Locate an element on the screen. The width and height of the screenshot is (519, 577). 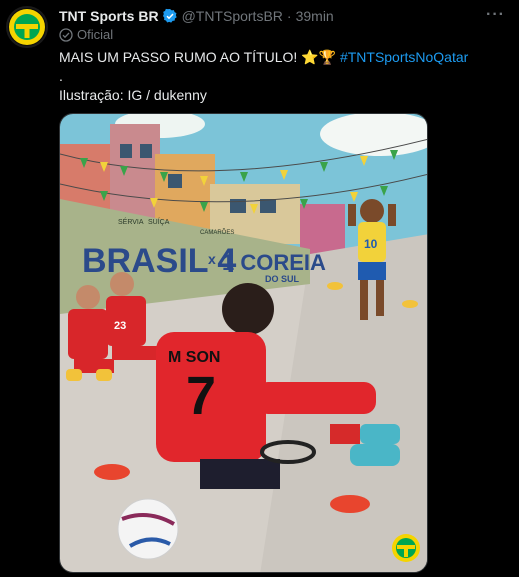
more-options-icon: ··· is located at coordinates (495, 15).